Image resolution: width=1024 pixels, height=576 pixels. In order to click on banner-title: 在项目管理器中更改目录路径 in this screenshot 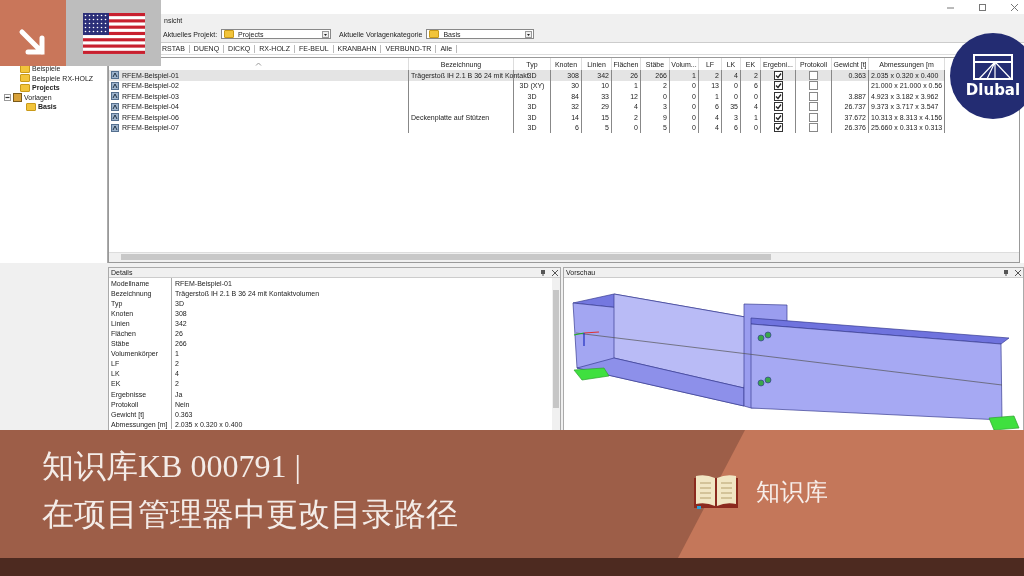, I will do `click(250, 514)`.